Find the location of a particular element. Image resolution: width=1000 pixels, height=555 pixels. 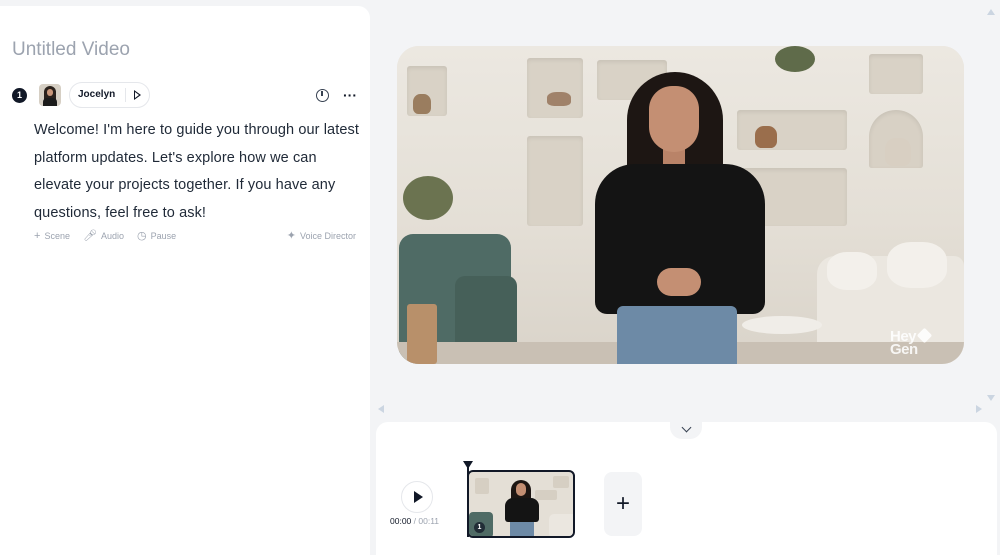

scene-tool-label: Scene is located at coordinates (57, 235).